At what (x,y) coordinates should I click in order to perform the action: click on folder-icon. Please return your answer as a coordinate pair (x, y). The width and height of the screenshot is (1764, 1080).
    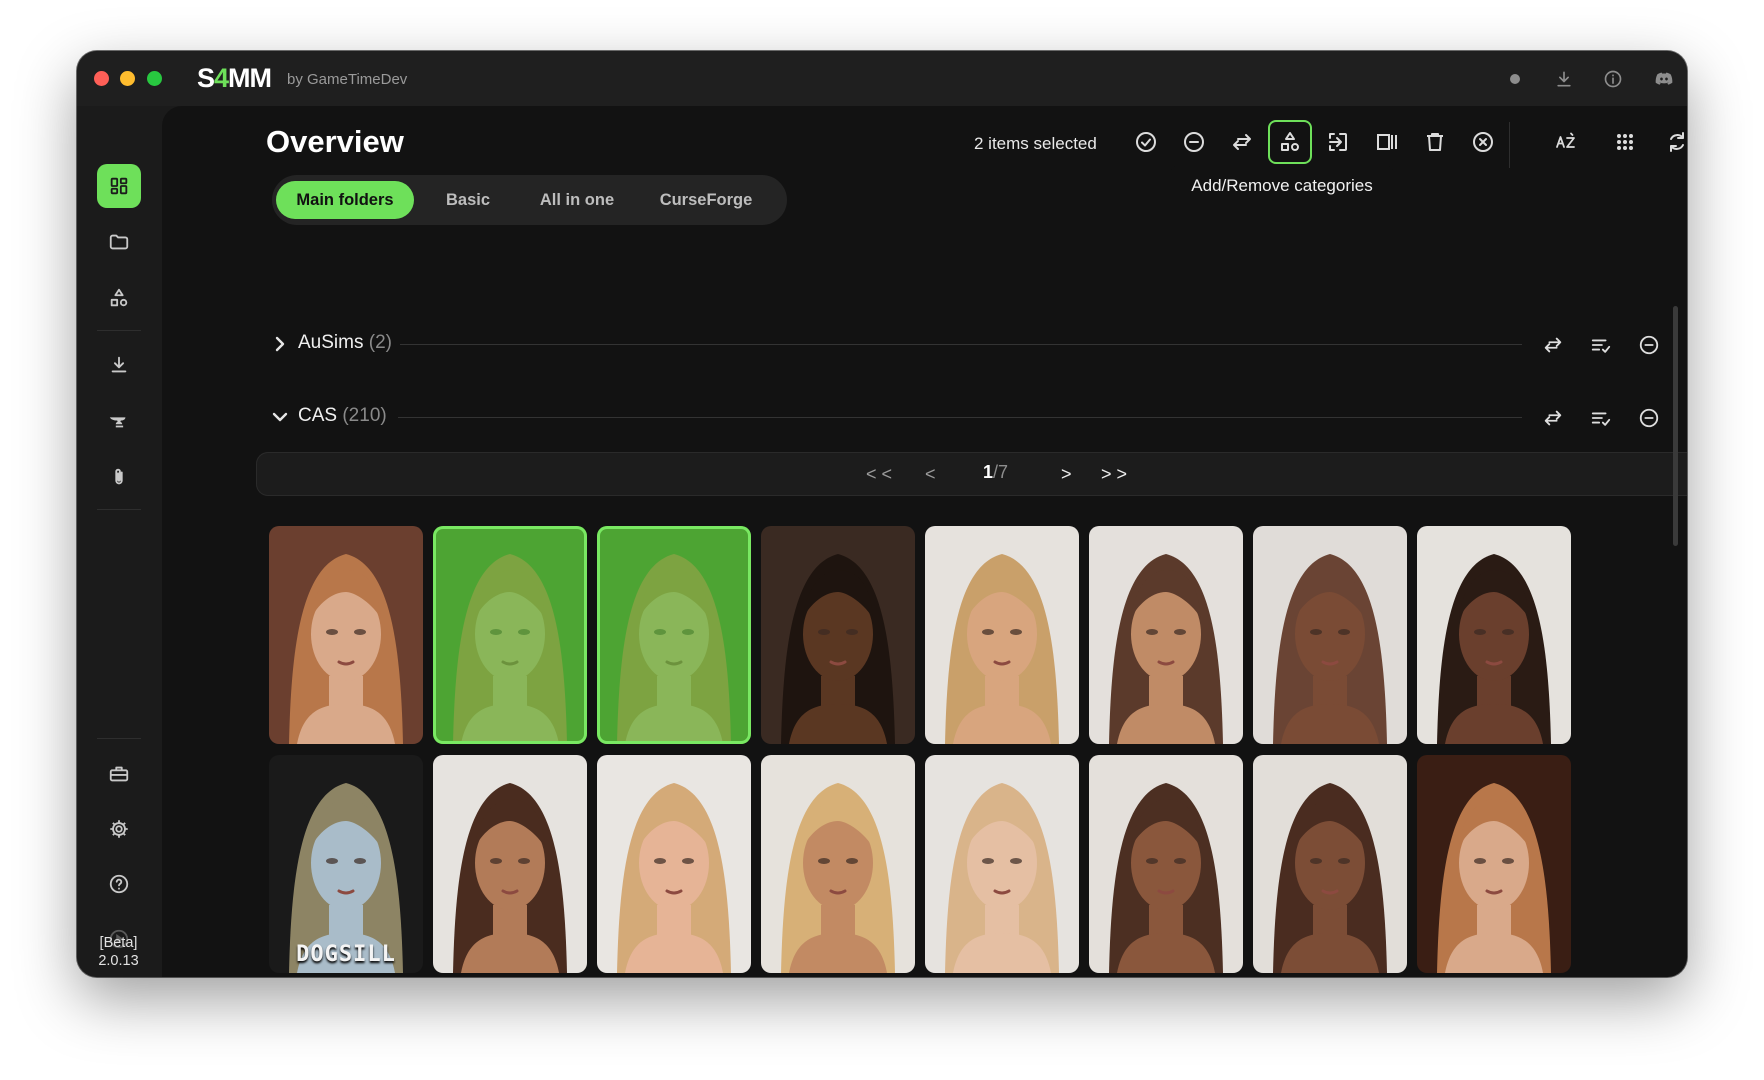
    Looking at the image, I should click on (119, 242).